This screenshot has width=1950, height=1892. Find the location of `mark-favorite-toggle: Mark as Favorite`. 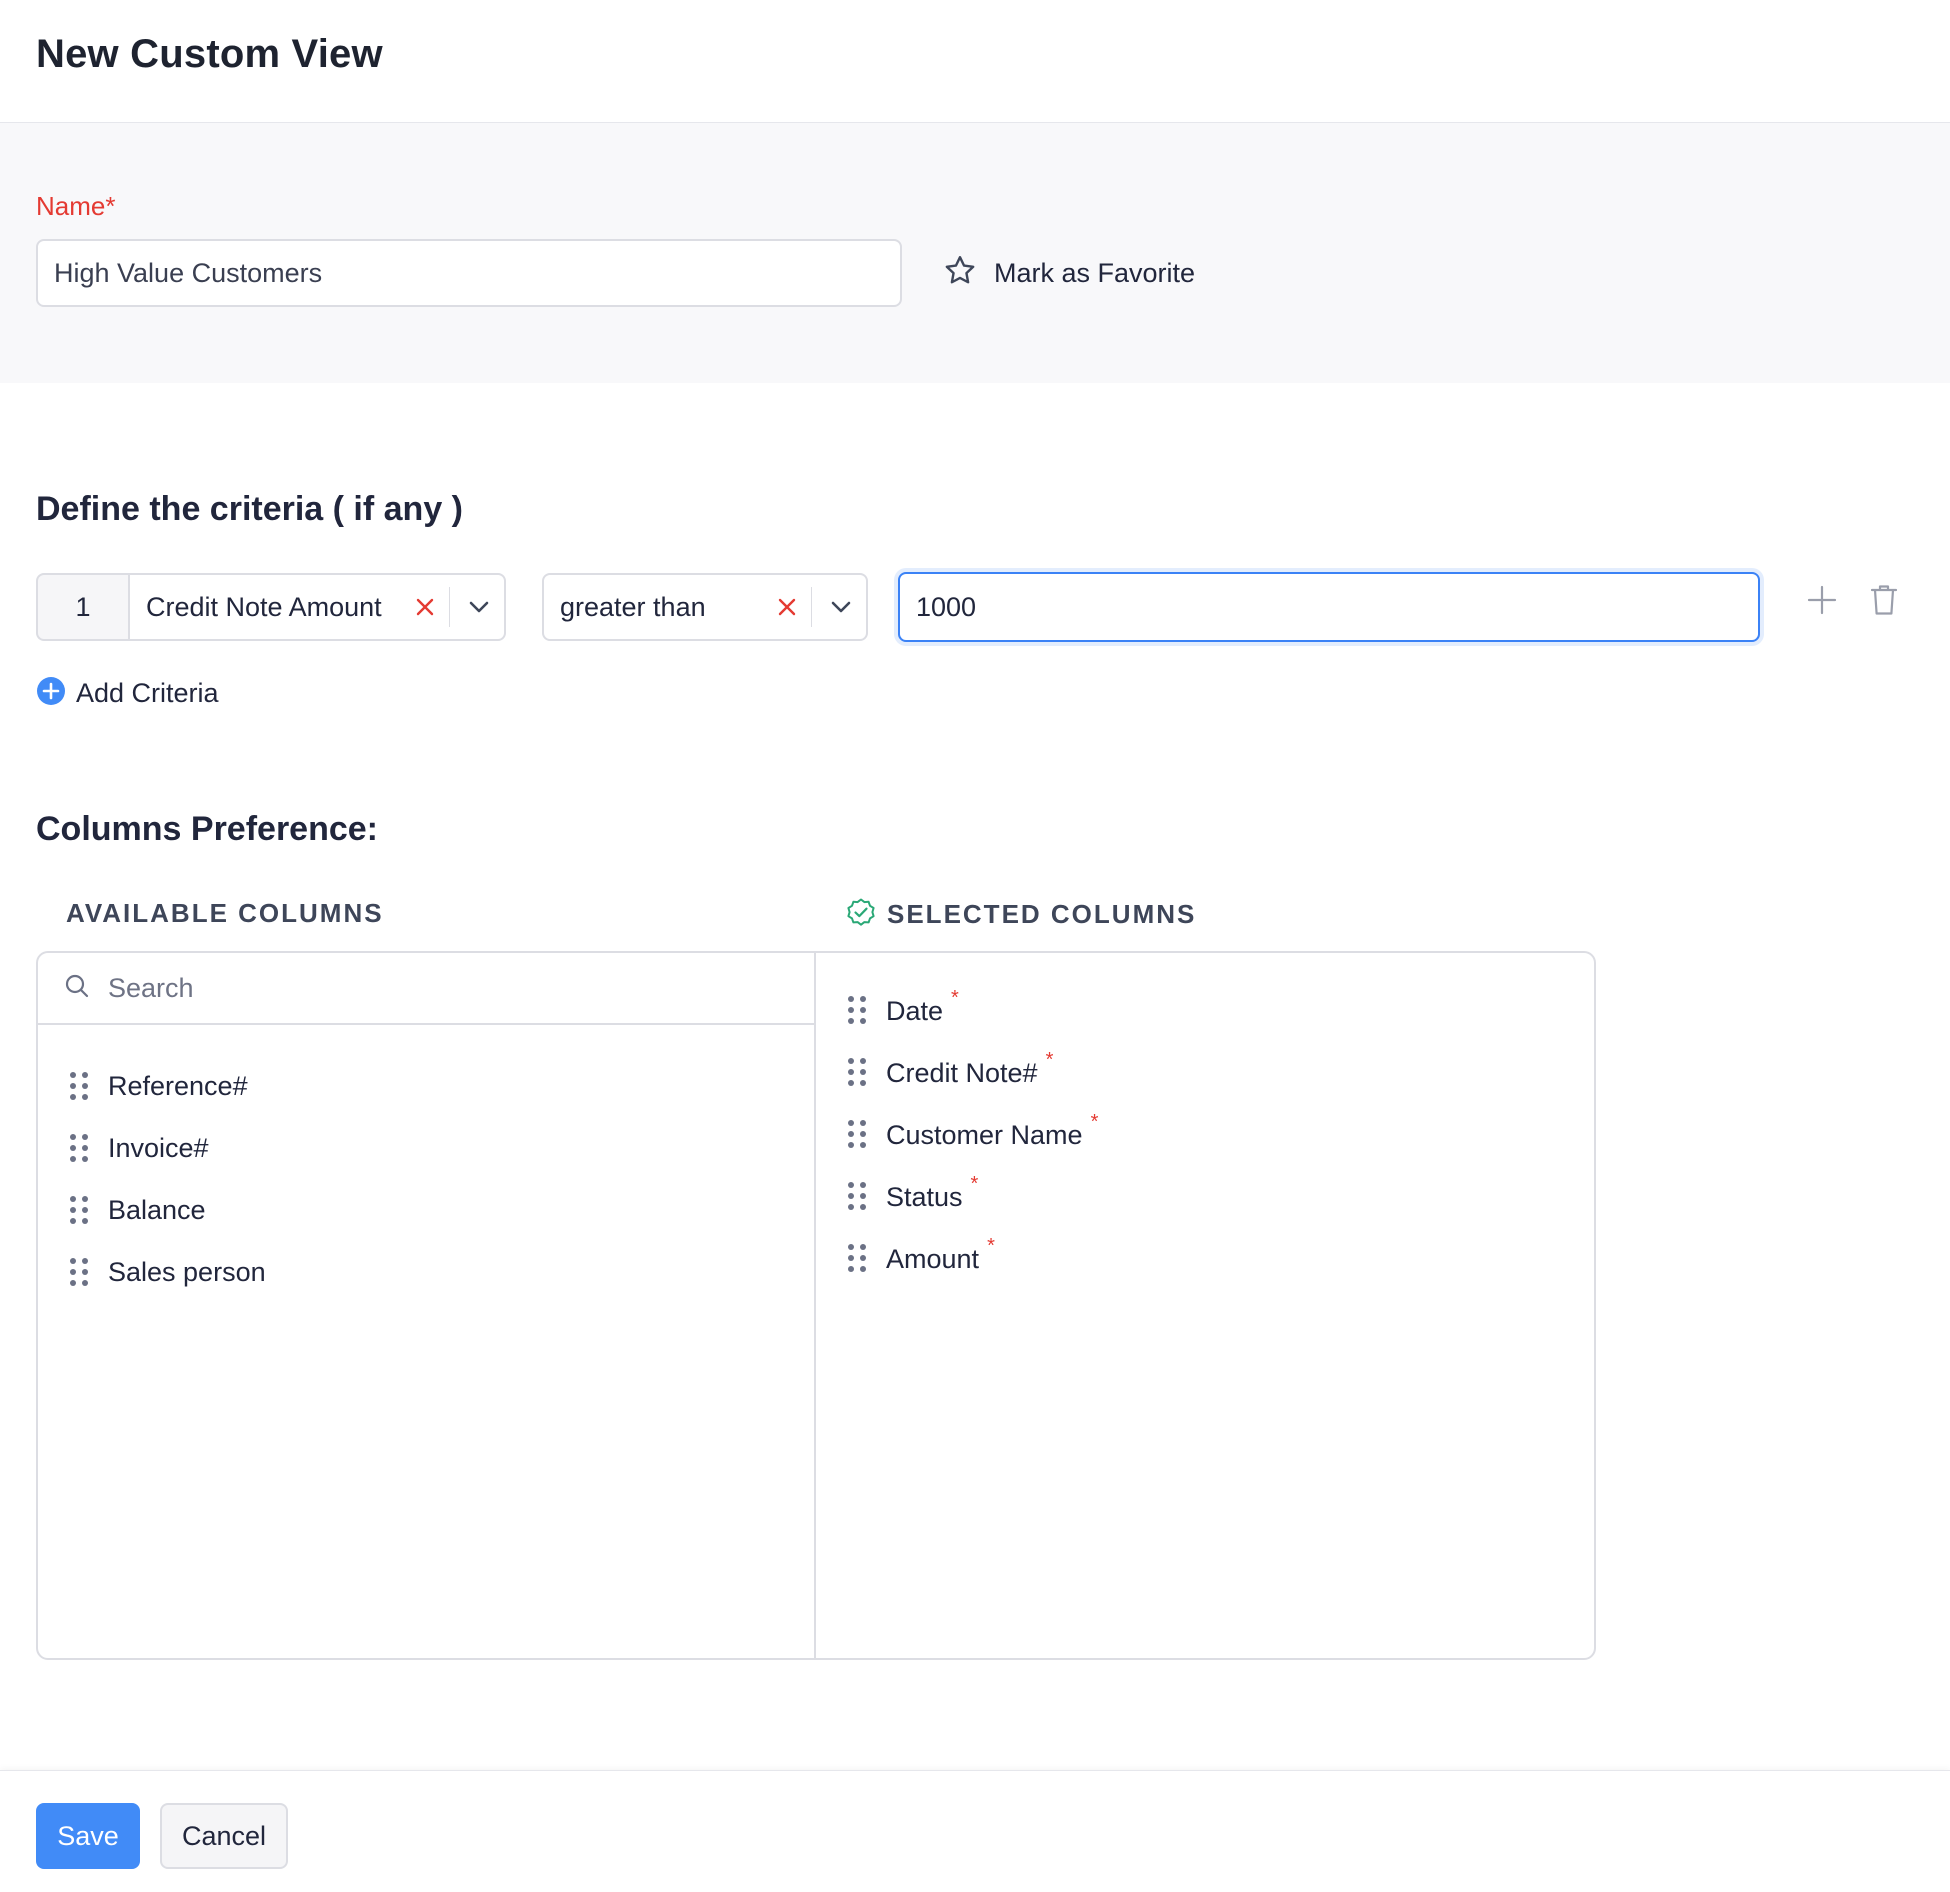

mark-favorite-toggle: Mark as Favorite is located at coordinates (1068, 273).